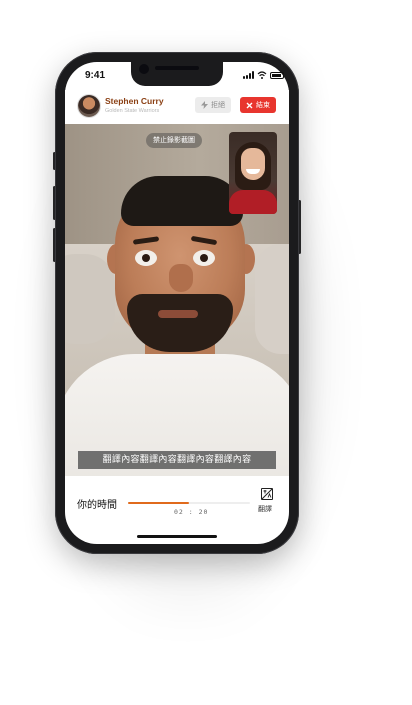 The image size is (412, 705). What do you see at coordinates (272, 299) in the screenshot?
I see `video-sofa-arm-right` at bounding box center [272, 299].